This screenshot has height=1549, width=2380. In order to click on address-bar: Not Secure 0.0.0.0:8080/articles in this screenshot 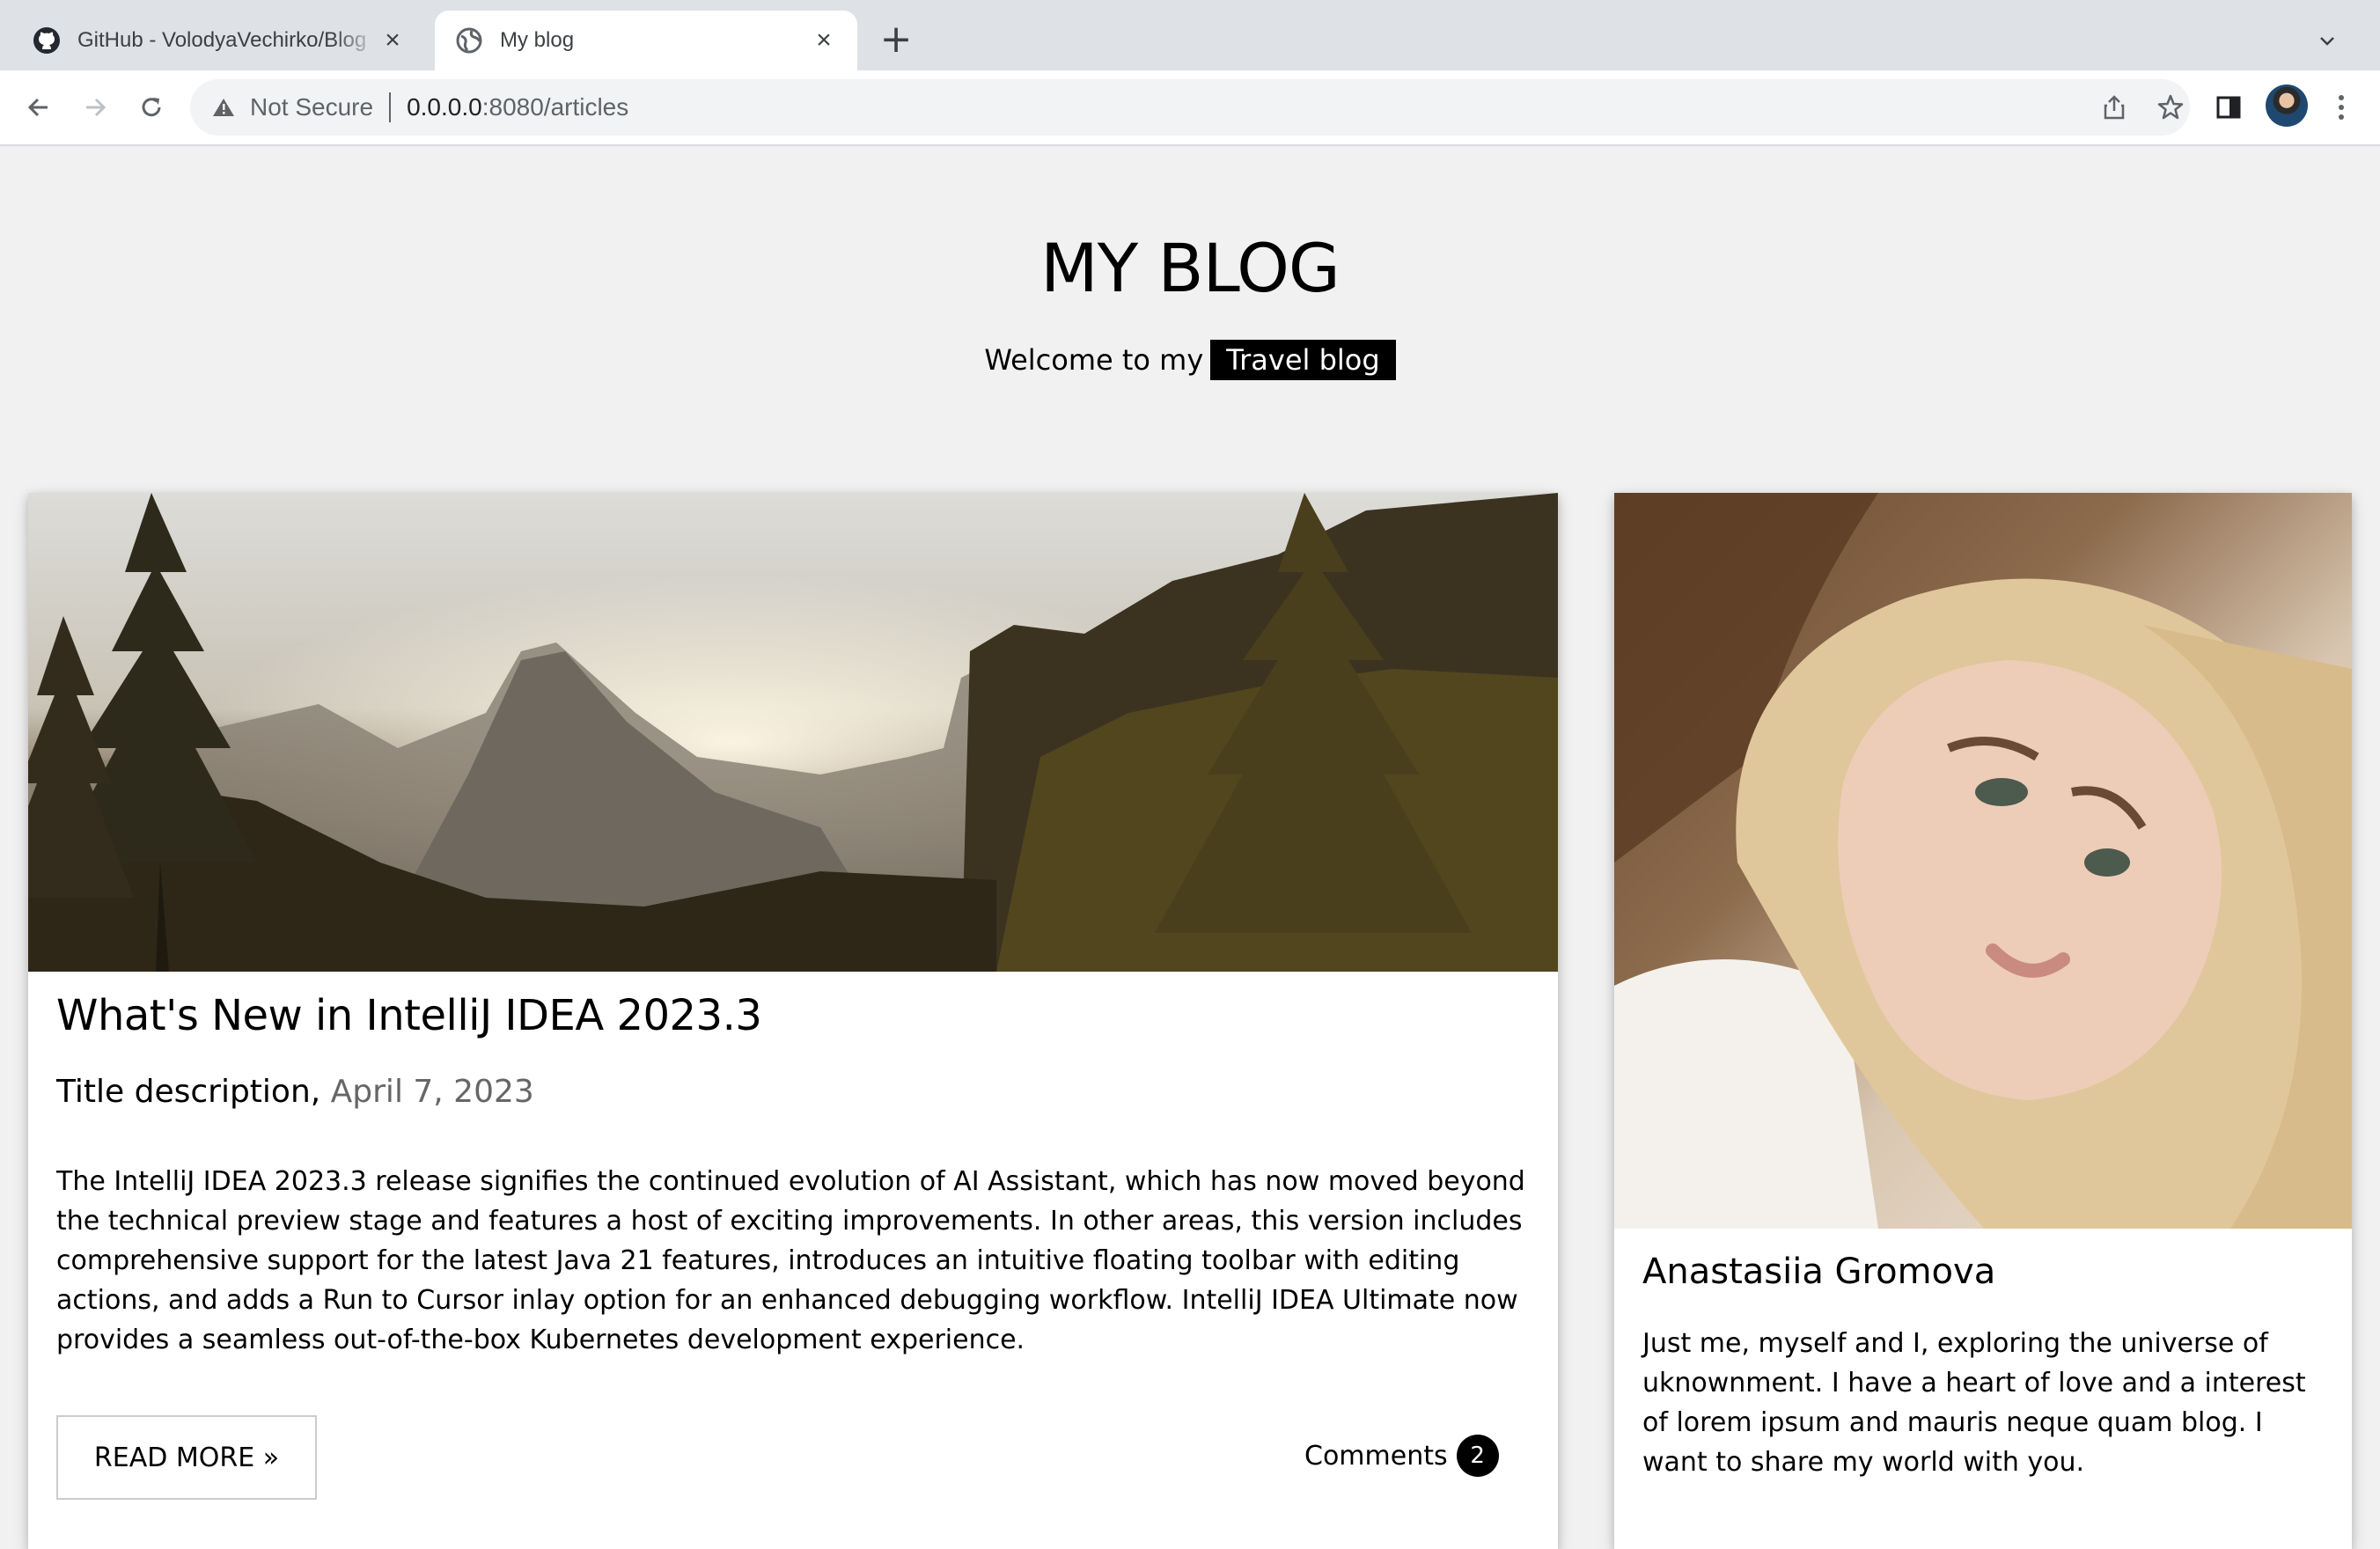, I will do `click(1190, 107)`.